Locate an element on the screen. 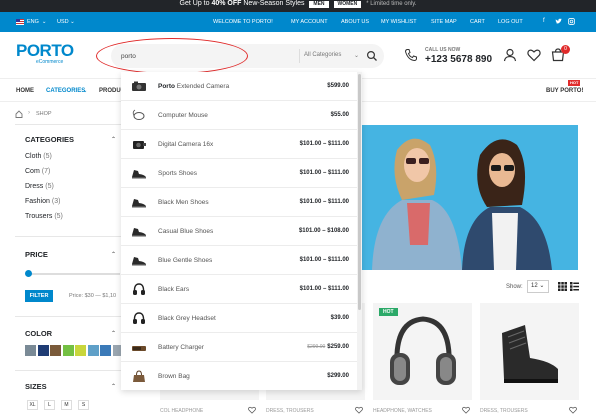  search-result-name: Battery Charger is located at coordinates (181, 347).